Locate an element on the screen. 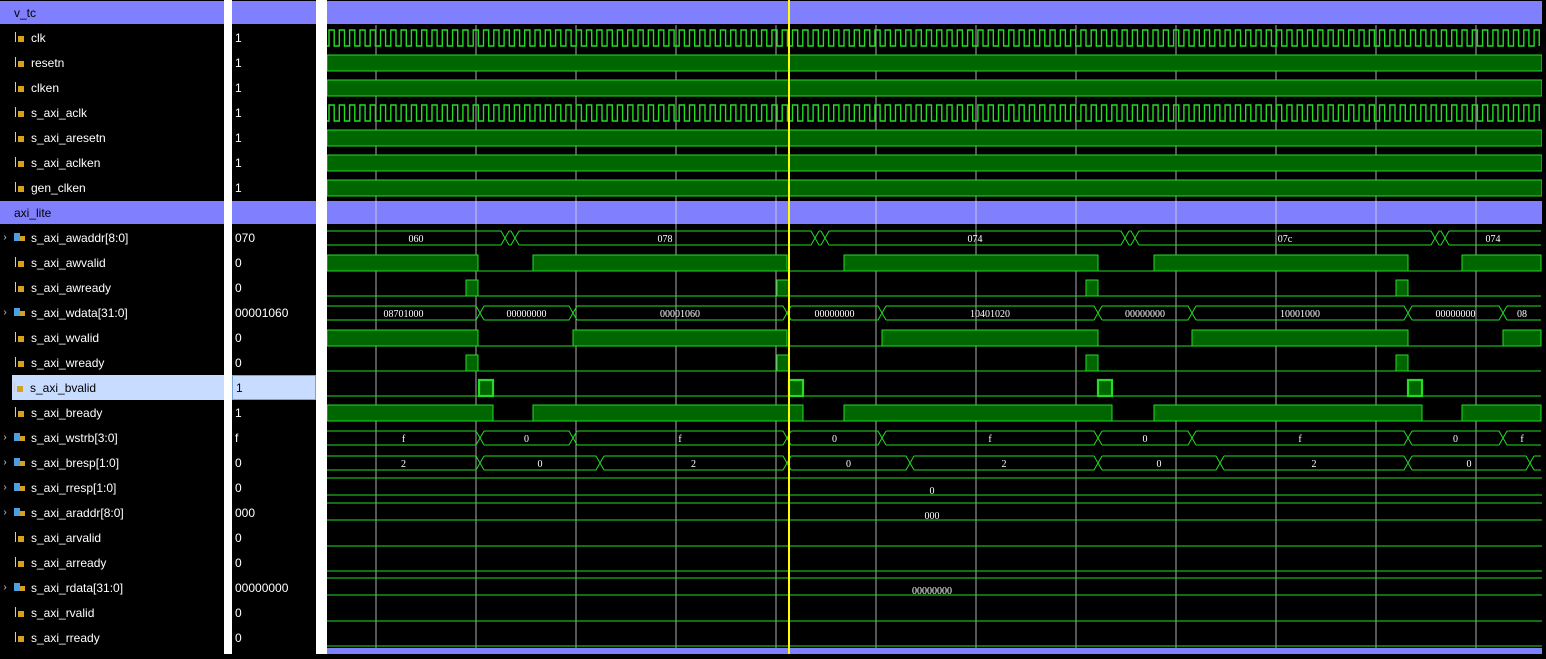  signal-value: 070 is located at coordinates (274, 237).